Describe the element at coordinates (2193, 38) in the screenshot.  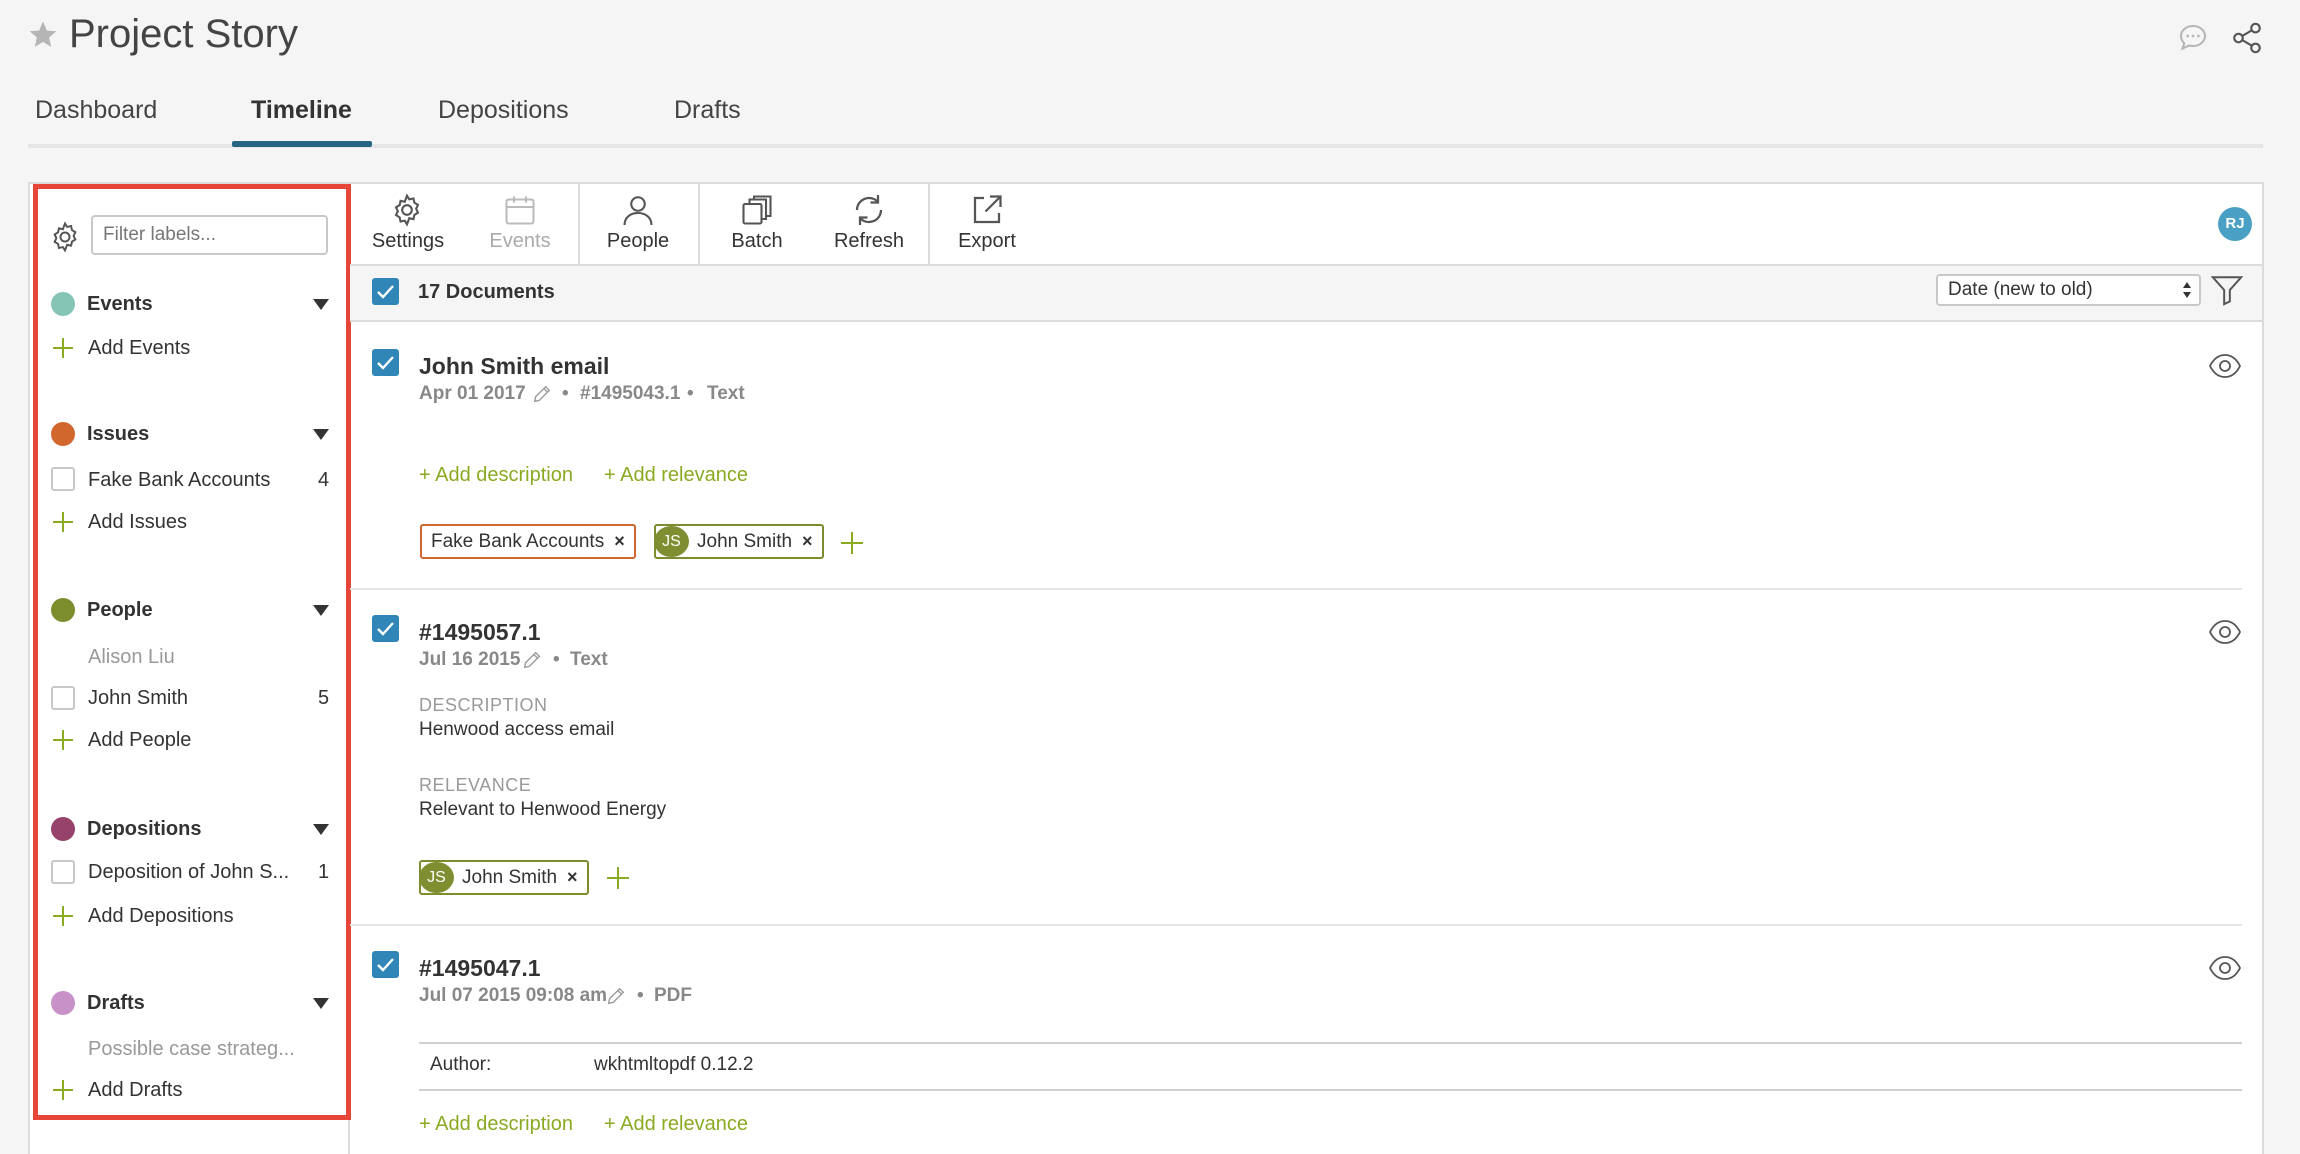
I see `chat-icon` at that location.